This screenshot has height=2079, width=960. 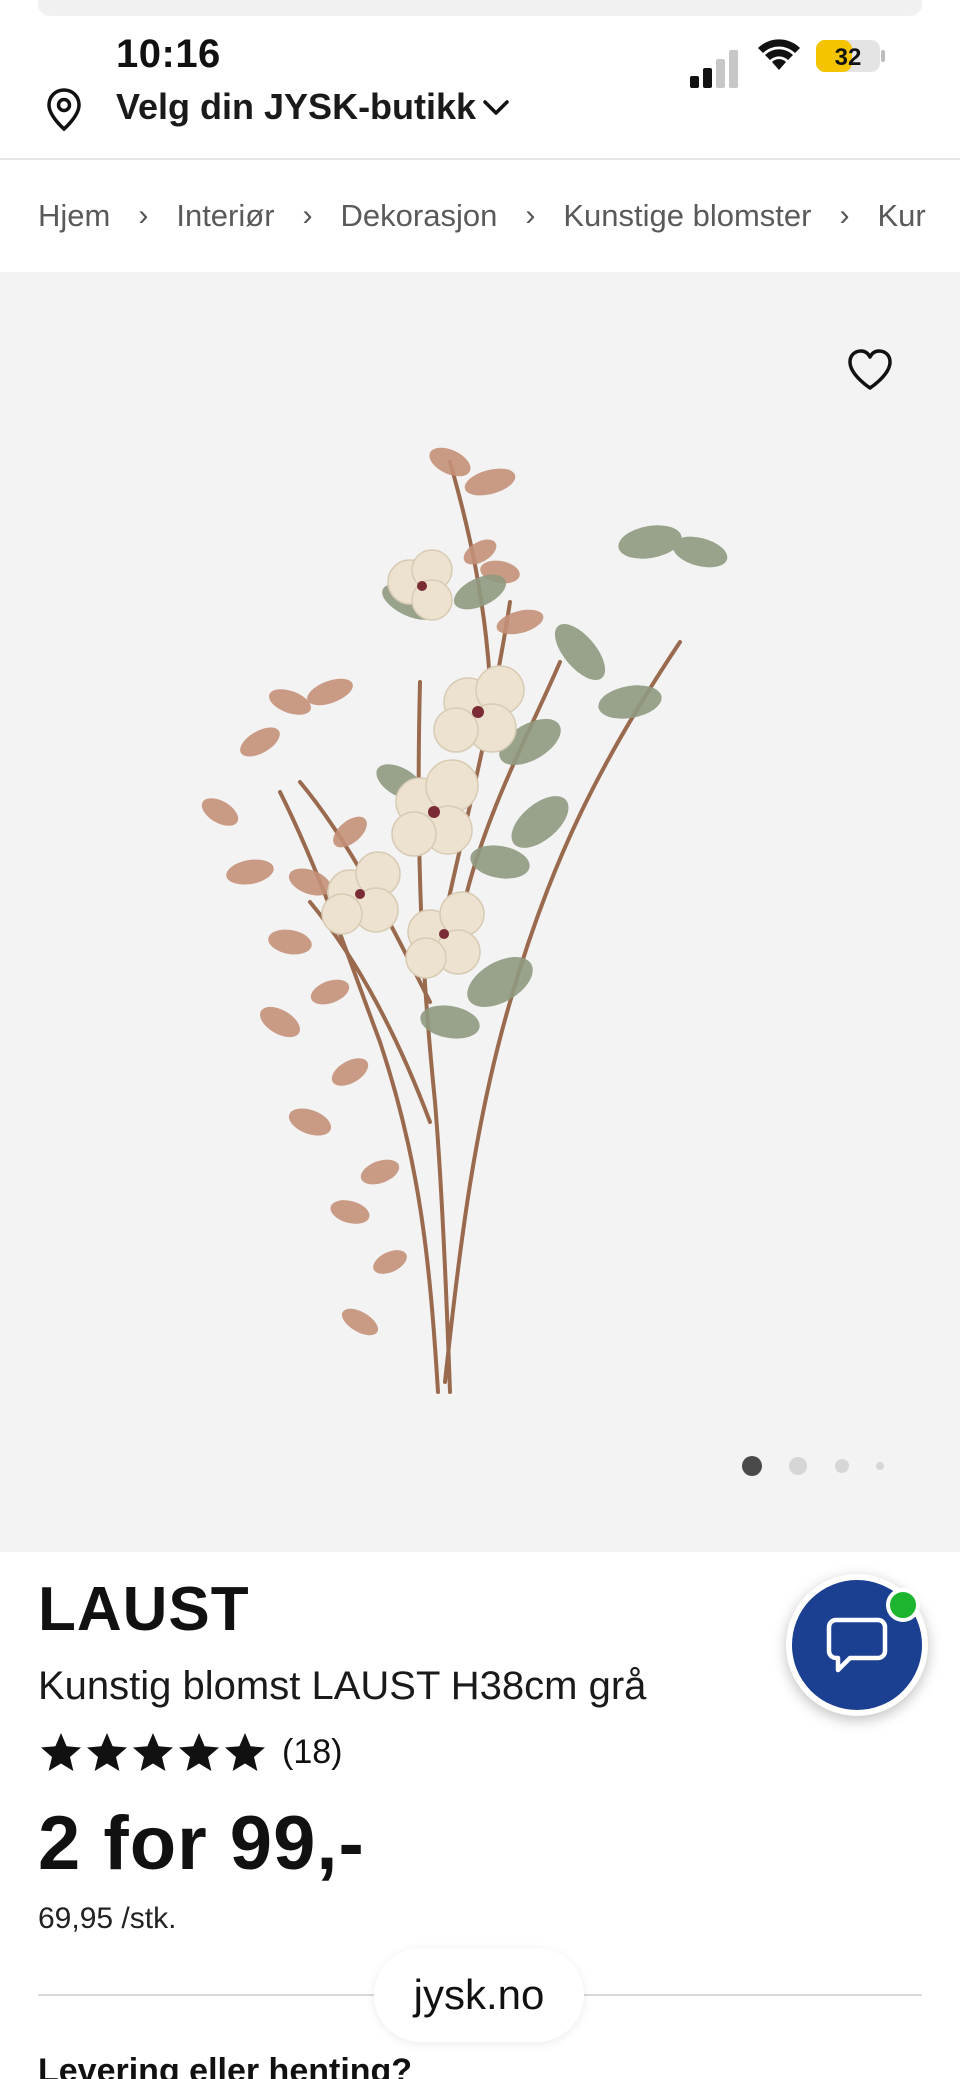 What do you see at coordinates (870, 370) in the screenshot?
I see `favorite-heart-icon` at bounding box center [870, 370].